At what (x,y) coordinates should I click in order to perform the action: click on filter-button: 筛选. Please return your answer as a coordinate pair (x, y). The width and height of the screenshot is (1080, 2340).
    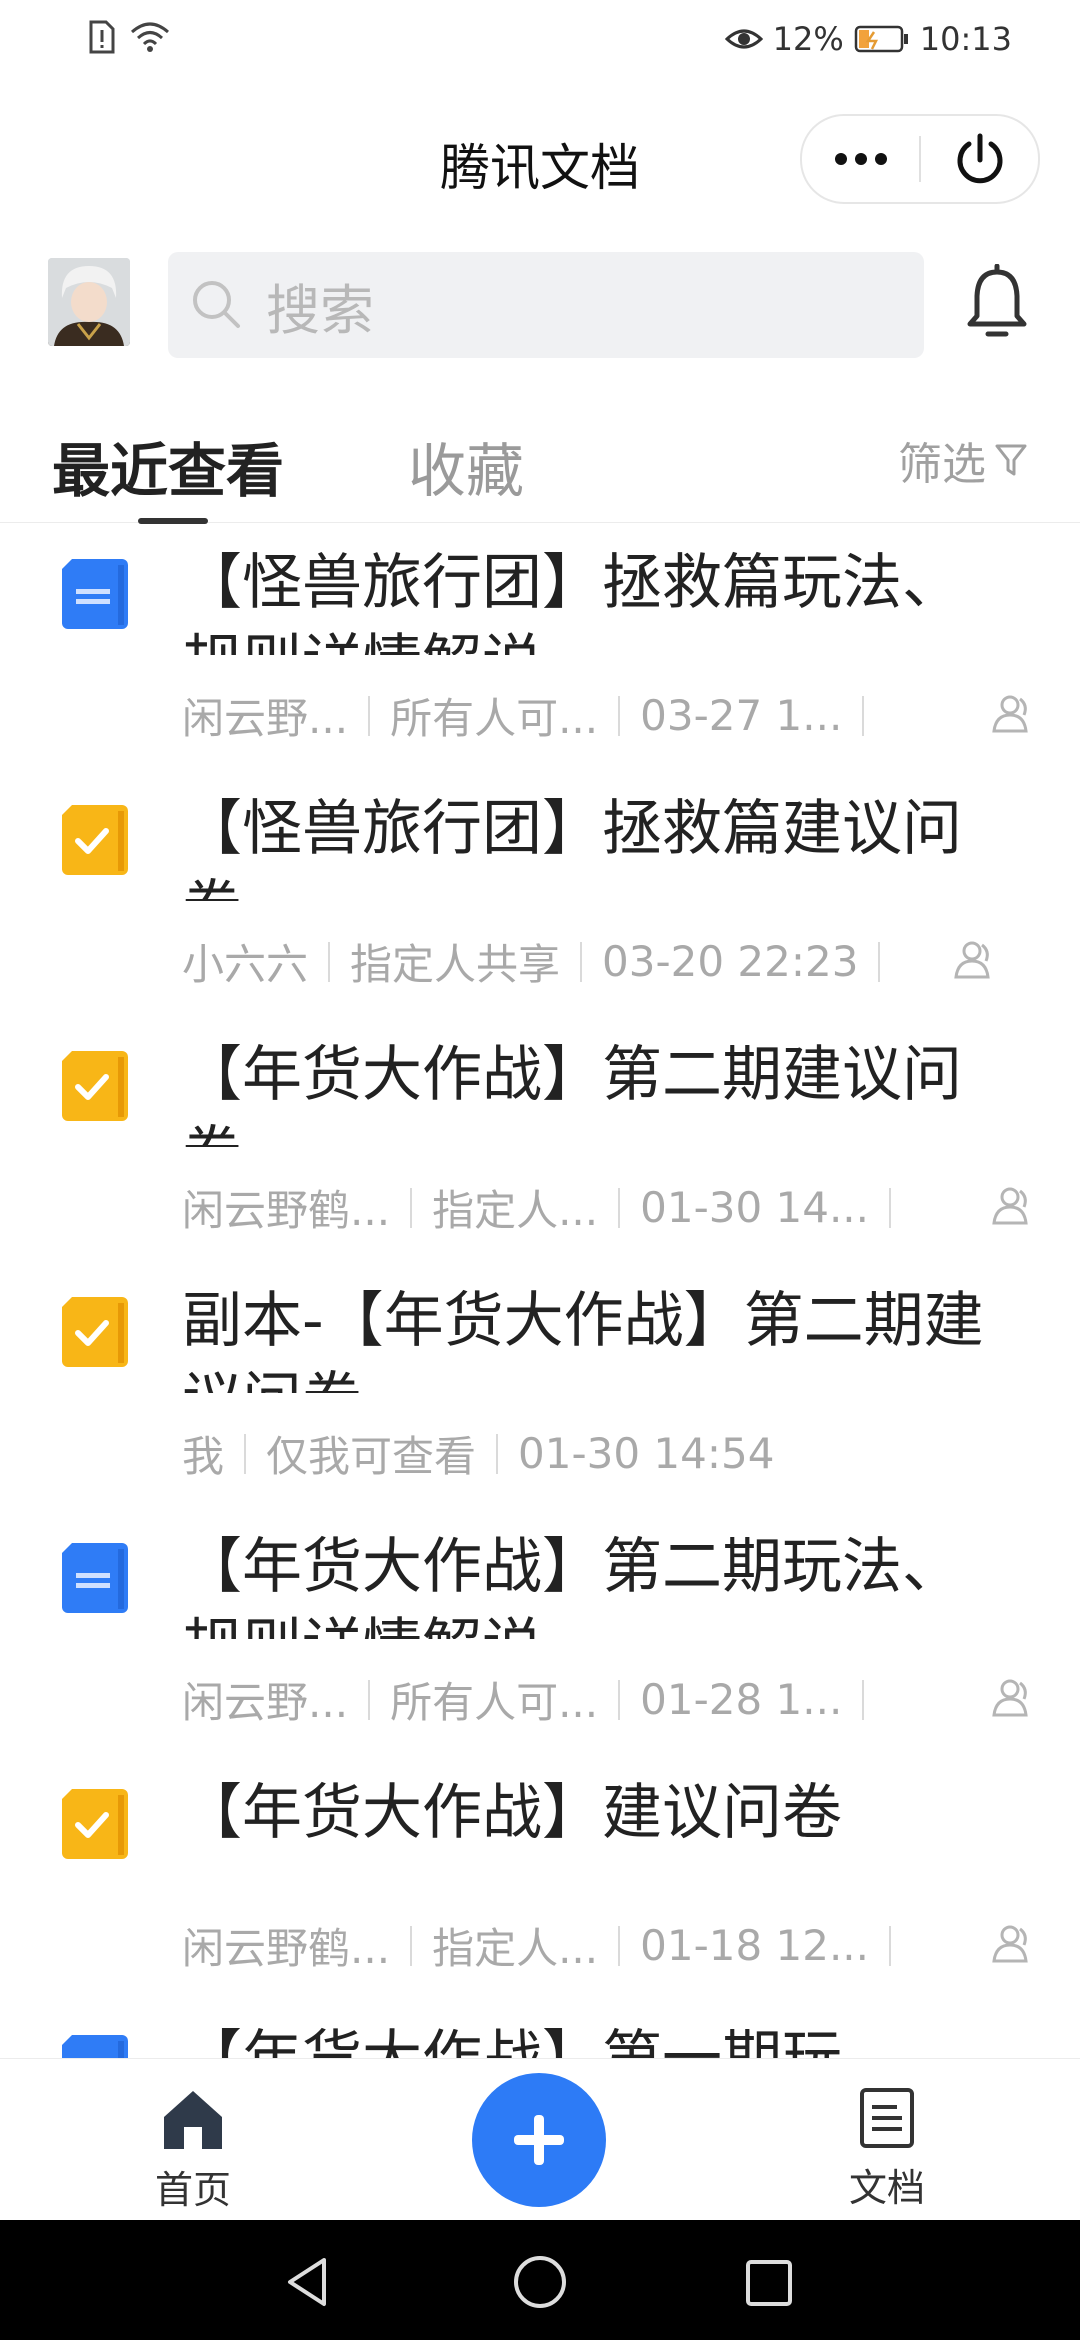
    Looking at the image, I should click on (963, 460).